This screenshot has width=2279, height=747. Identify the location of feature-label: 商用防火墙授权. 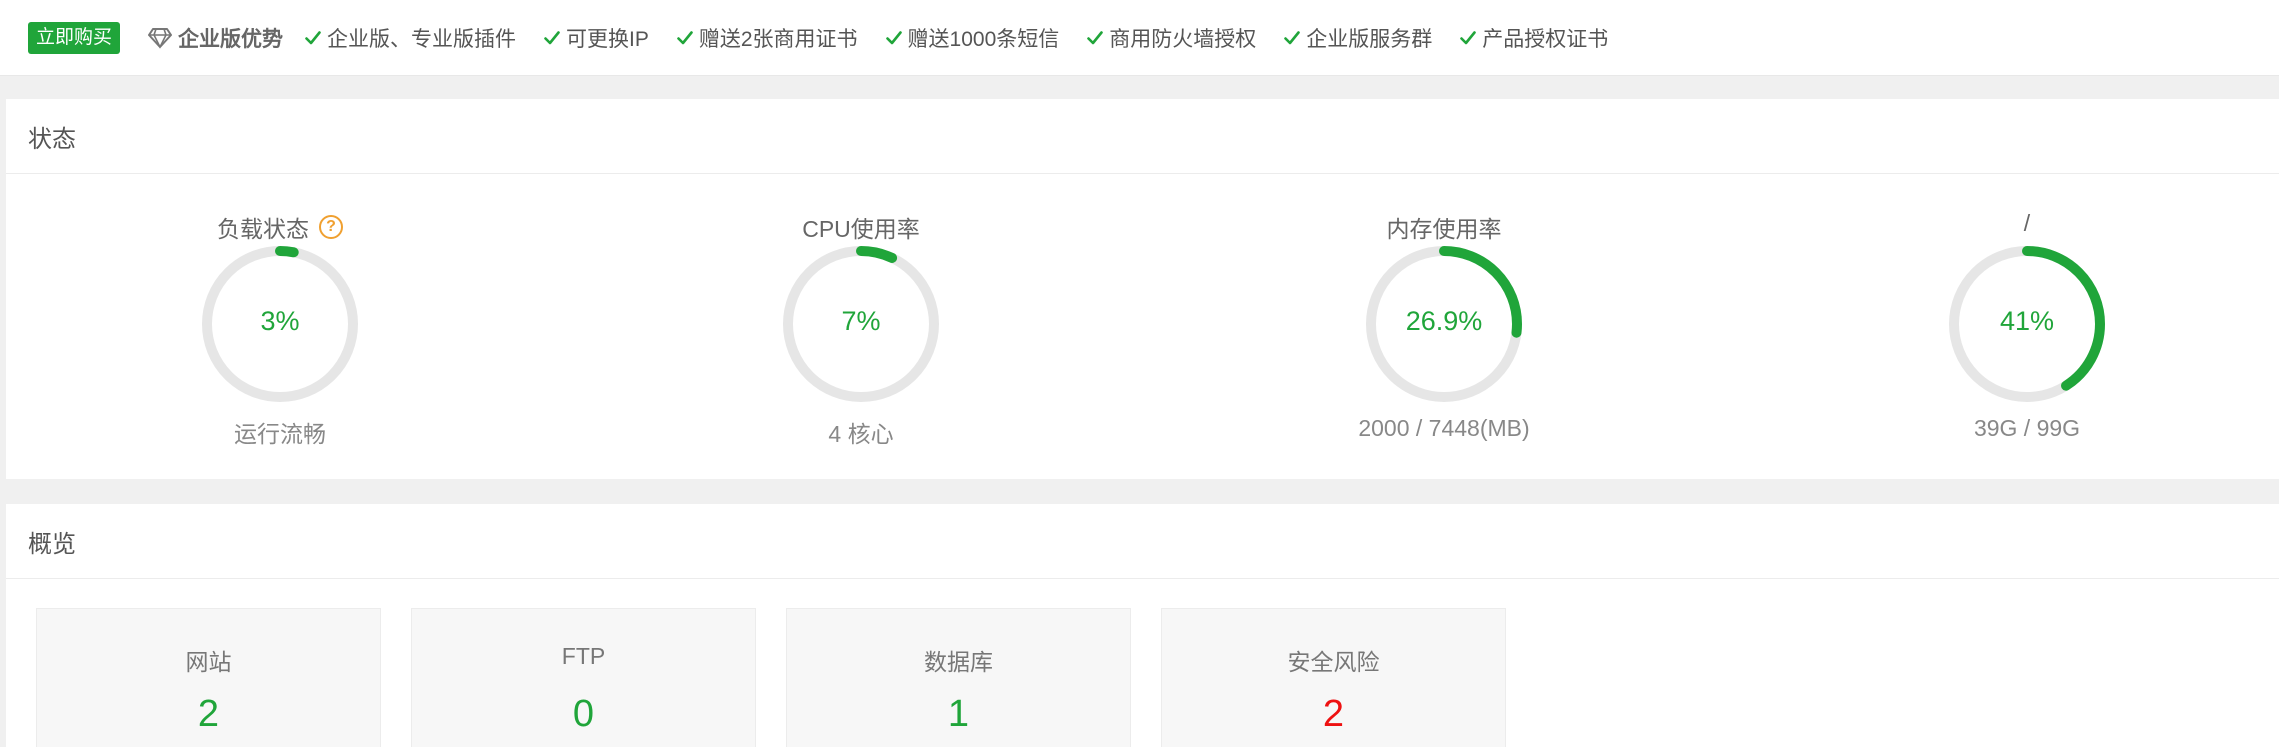
(1183, 39).